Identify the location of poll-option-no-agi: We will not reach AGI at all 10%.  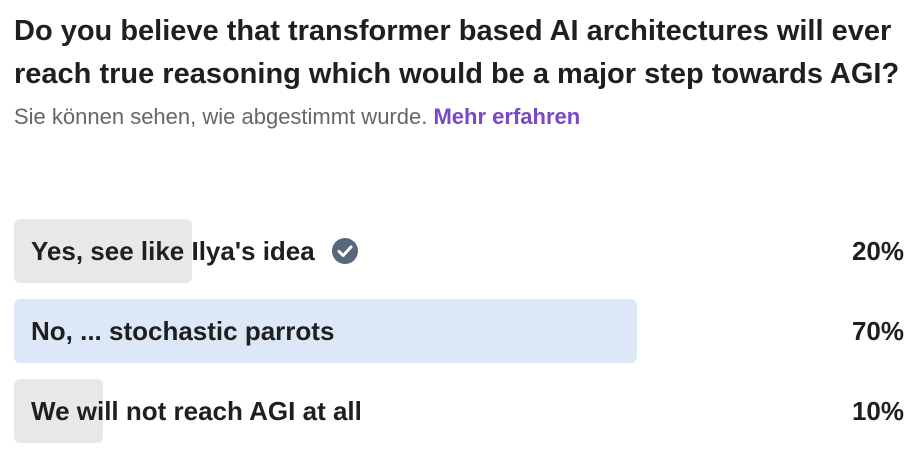
(459, 411).